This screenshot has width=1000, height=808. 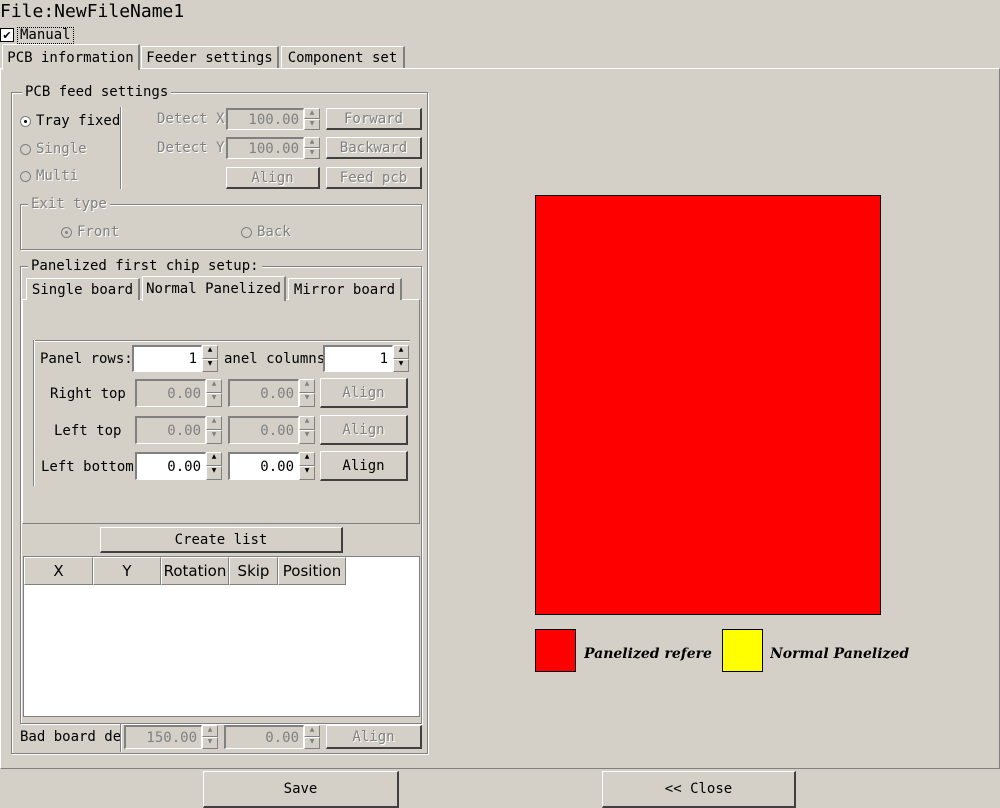 I want to click on panel-rows-spinner: 1 ▲ ▼, so click(x=175, y=358).